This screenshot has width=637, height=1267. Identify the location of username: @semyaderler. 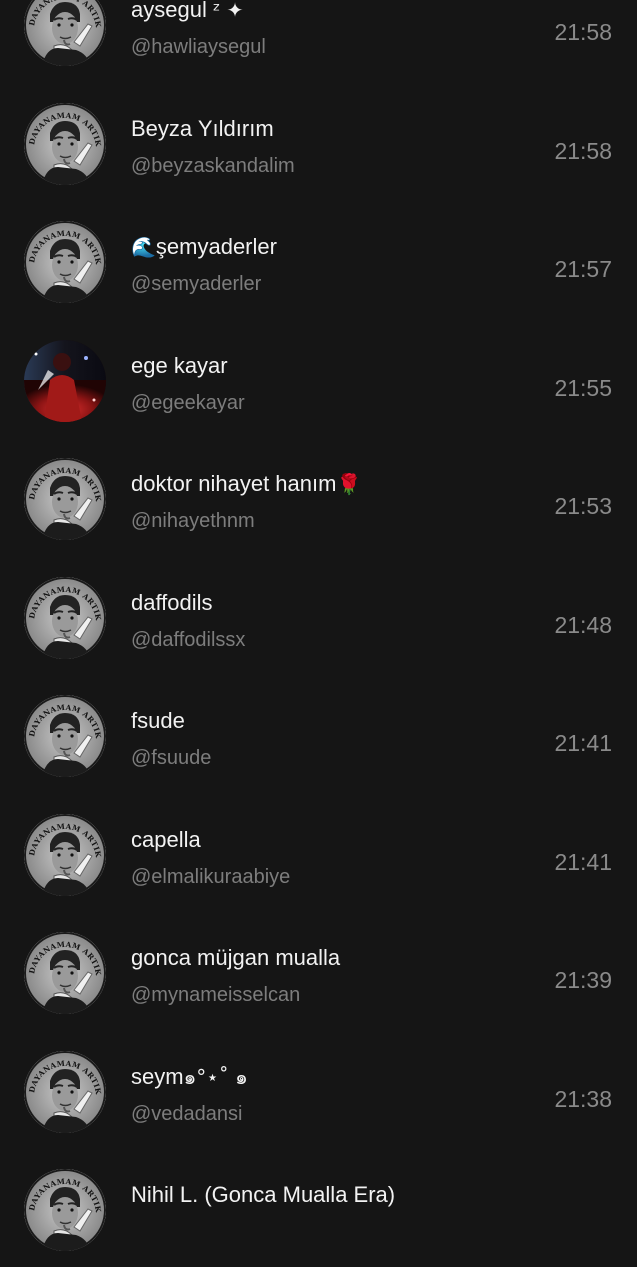
(196, 284).